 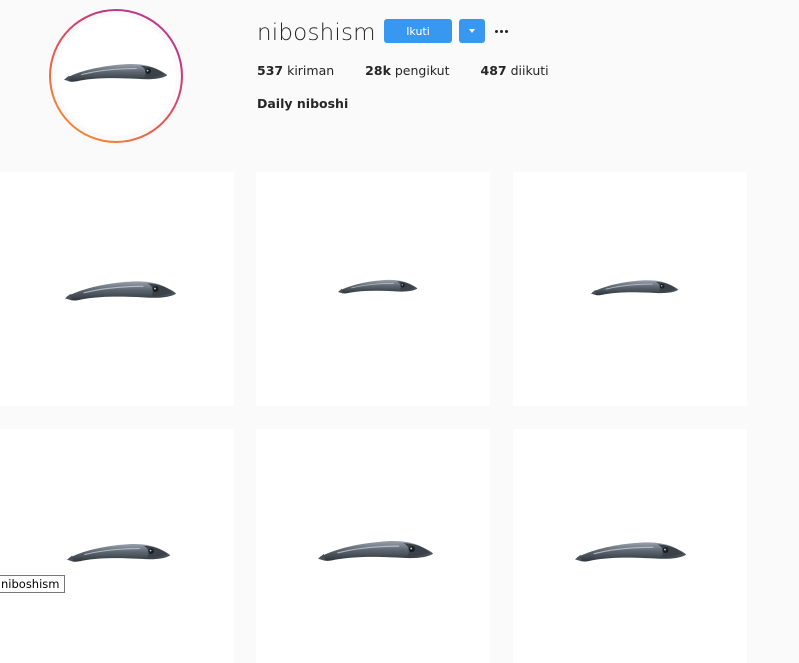 What do you see at coordinates (418, 31) in the screenshot?
I see `follow-button: Ikuti` at bounding box center [418, 31].